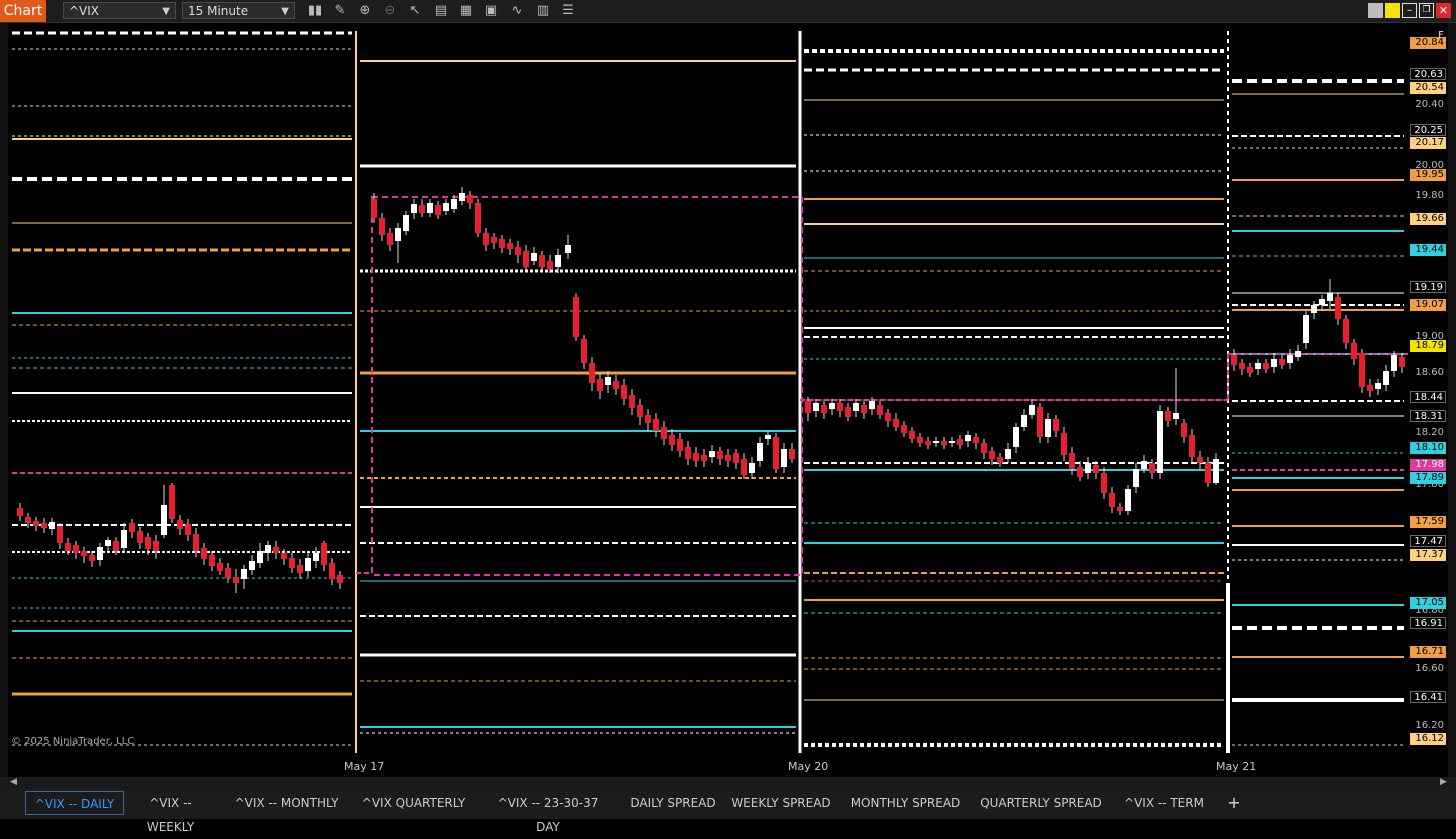 This screenshot has height=839, width=1456. I want to click on chart-corner-f-button: F, so click(1441, 36).